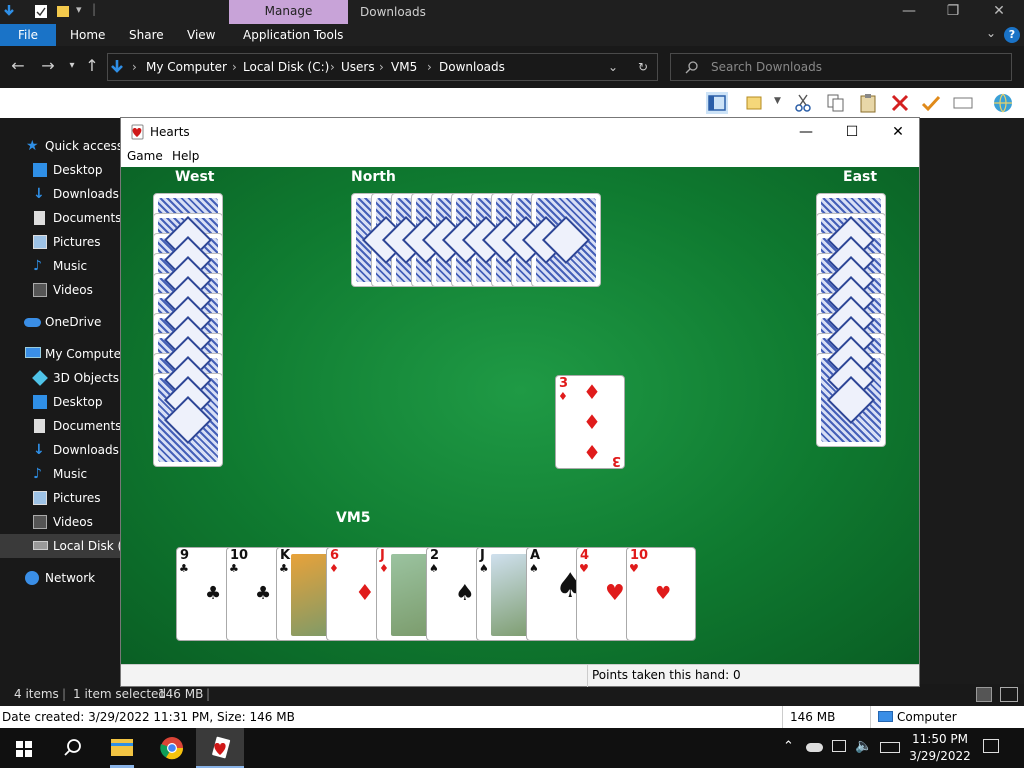 The width and height of the screenshot is (1024, 768). What do you see at coordinates (806, 132) in the screenshot?
I see `hearts-minimize-button: —` at bounding box center [806, 132].